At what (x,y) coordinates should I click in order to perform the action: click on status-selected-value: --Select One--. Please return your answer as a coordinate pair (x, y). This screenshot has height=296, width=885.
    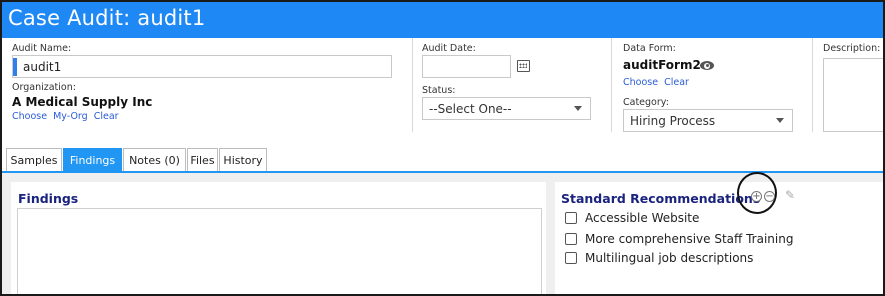
    Looking at the image, I should click on (470, 109).